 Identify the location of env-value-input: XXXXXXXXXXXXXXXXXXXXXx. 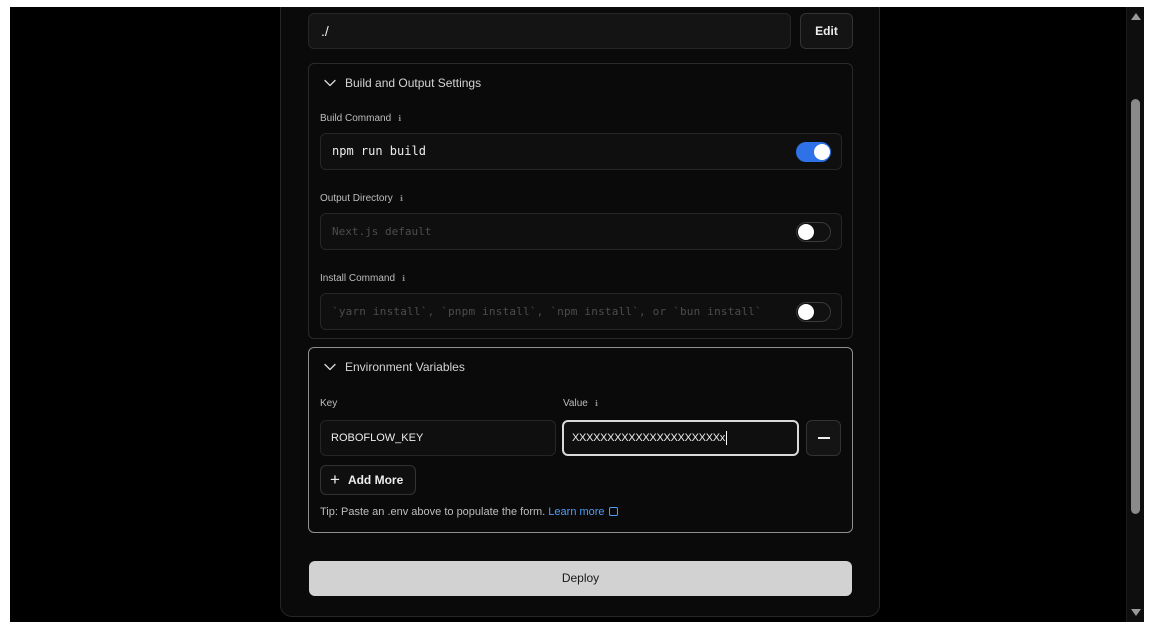
(680, 438).